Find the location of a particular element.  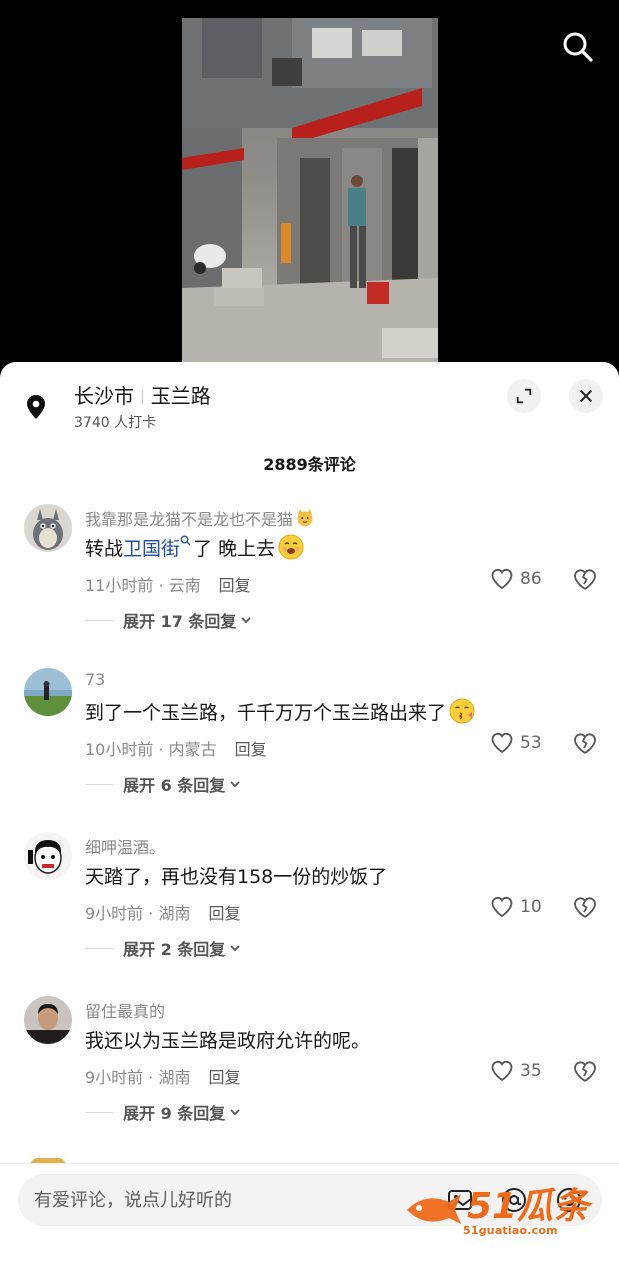

expand-replies-label: 展开 17 条回复 is located at coordinates (180, 621).